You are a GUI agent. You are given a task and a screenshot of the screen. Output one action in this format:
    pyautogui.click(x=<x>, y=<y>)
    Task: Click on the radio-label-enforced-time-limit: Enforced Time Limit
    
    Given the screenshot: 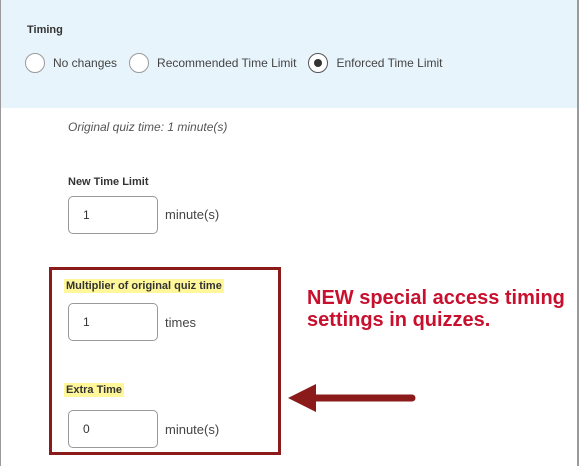 What is the action you would take?
    pyautogui.click(x=389, y=63)
    